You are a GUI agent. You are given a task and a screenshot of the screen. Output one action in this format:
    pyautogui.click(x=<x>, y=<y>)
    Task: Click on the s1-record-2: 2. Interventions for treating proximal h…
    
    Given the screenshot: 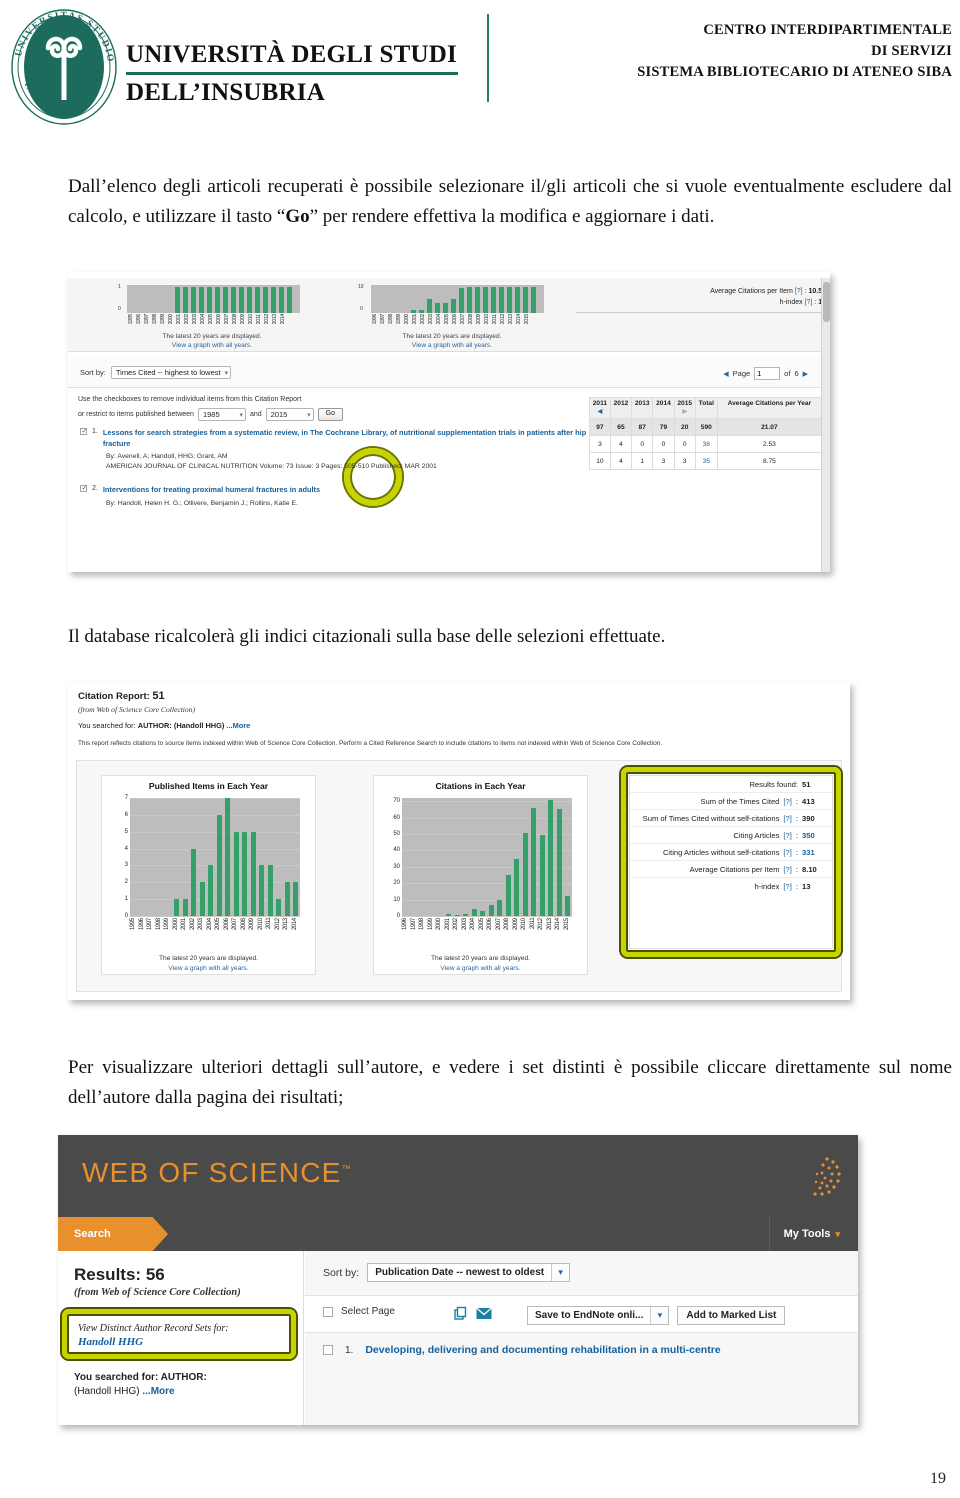 What is the action you would take?
    pyautogui.click(x=340, y=496)
    